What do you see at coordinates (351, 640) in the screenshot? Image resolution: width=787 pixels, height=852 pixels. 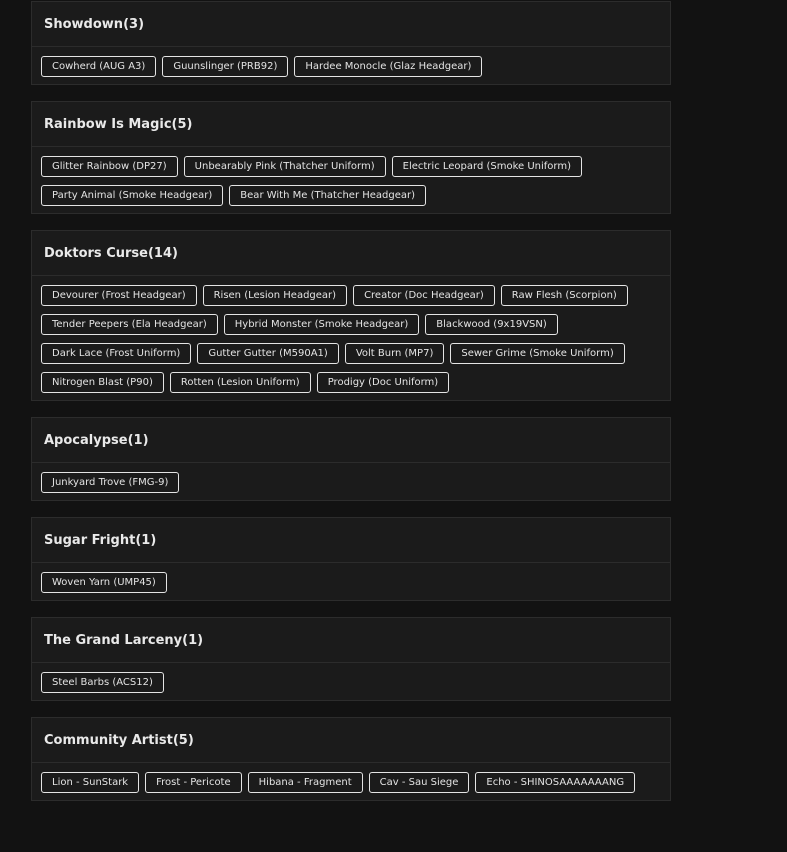 I see `collection-title: The Grand Larceny1` at bounding box center [351, 640].